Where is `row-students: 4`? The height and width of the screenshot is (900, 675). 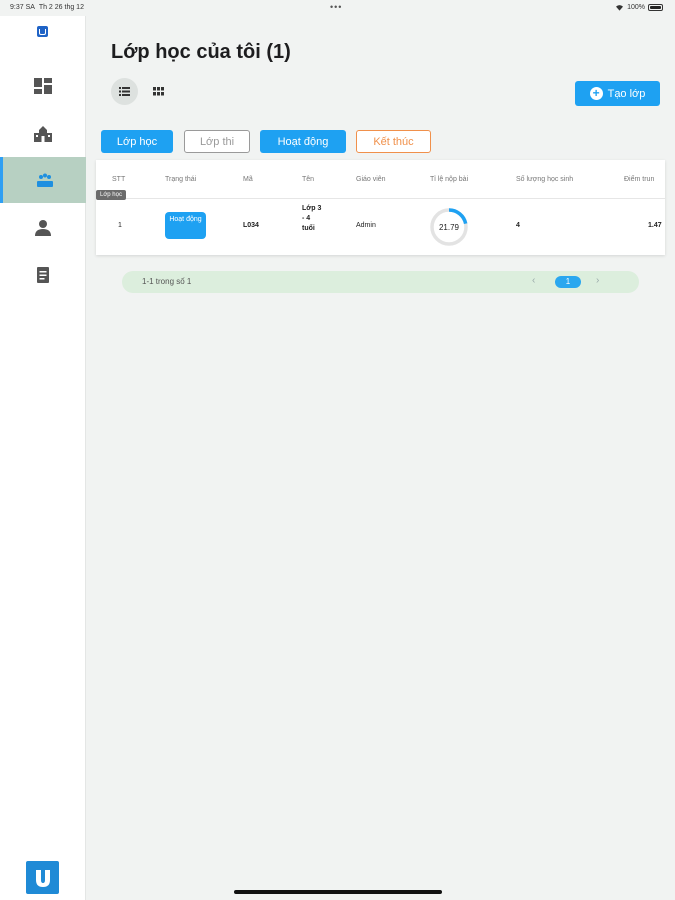 row-students: 4 is located at coordinates (518, 225).